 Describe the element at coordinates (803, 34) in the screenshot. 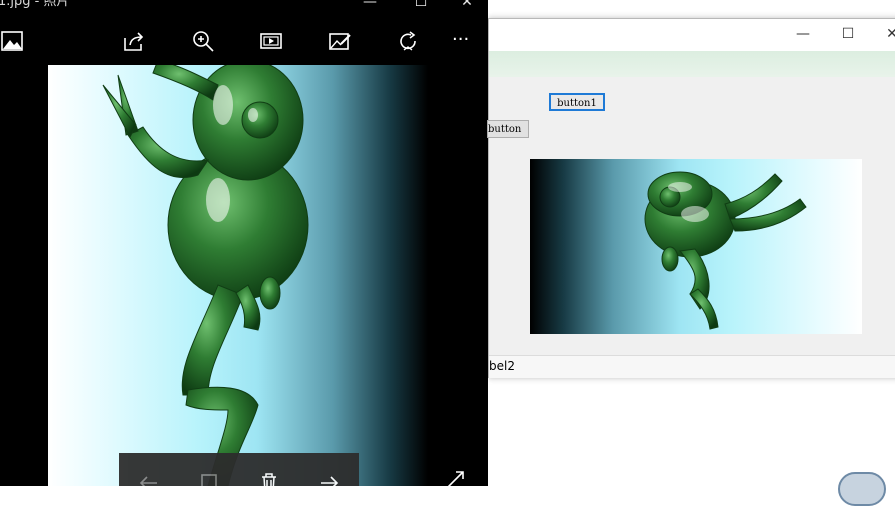

I see `form-minimize-button: —` at that location.